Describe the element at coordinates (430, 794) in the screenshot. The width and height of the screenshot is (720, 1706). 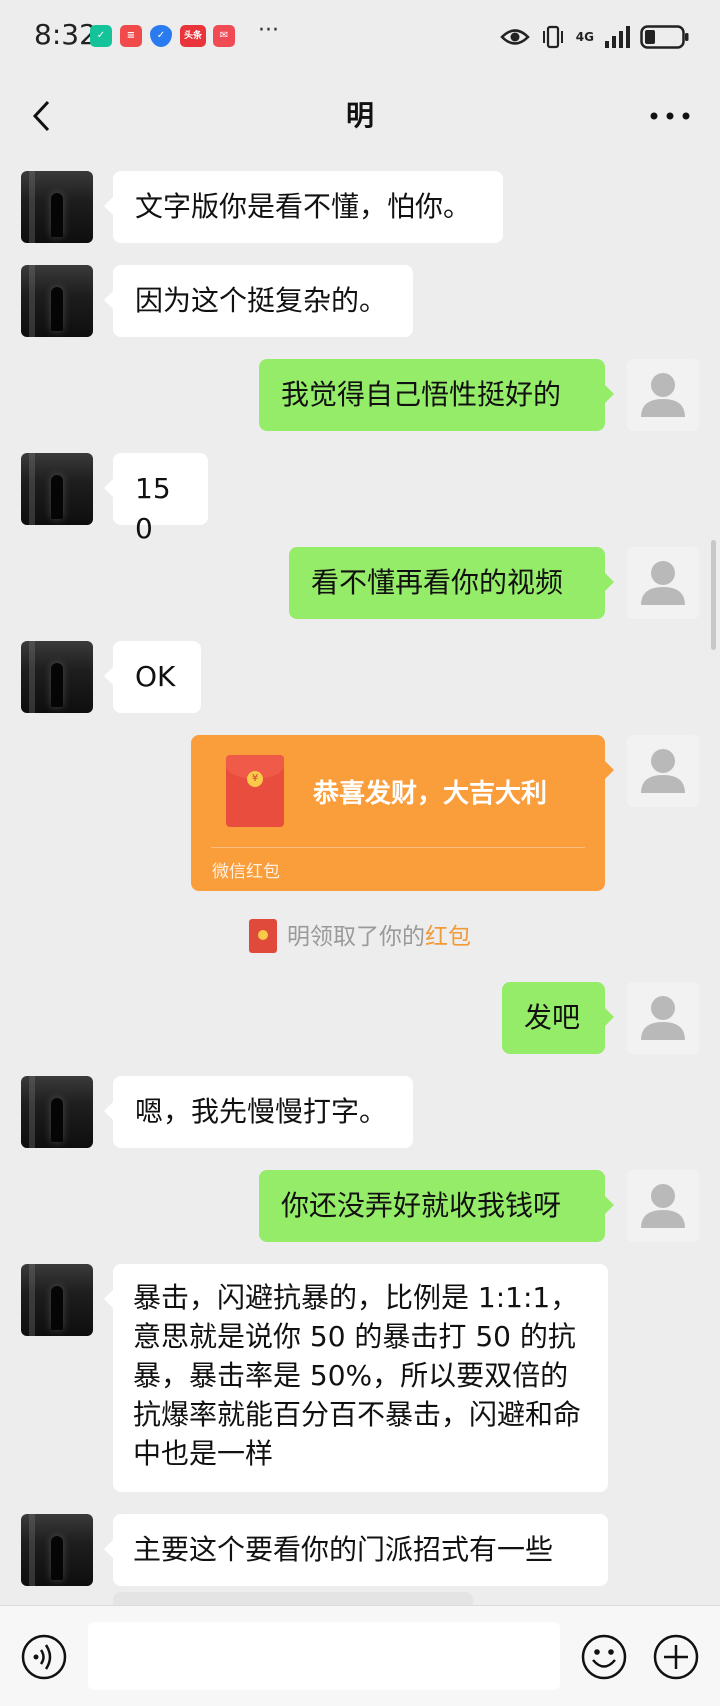
I see `red-packet-title: 恭喜发财，大吉大利` at that location.